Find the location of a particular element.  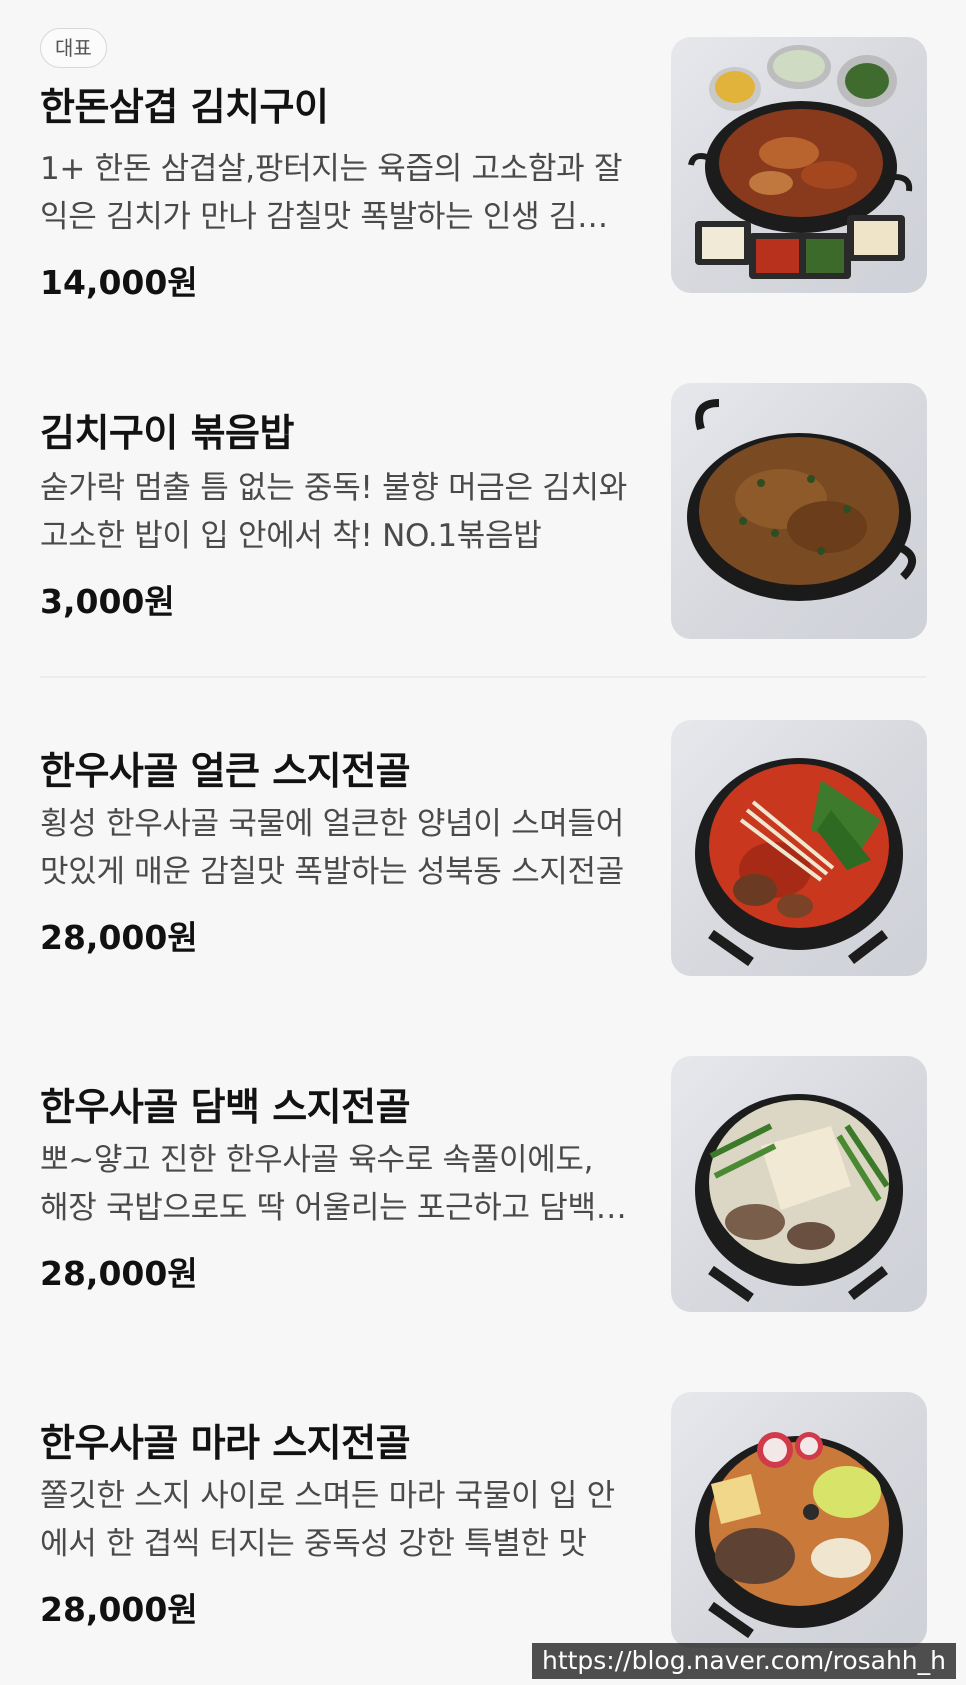

menu-item-price: 3,000원 is located at coordinates (107, 601).